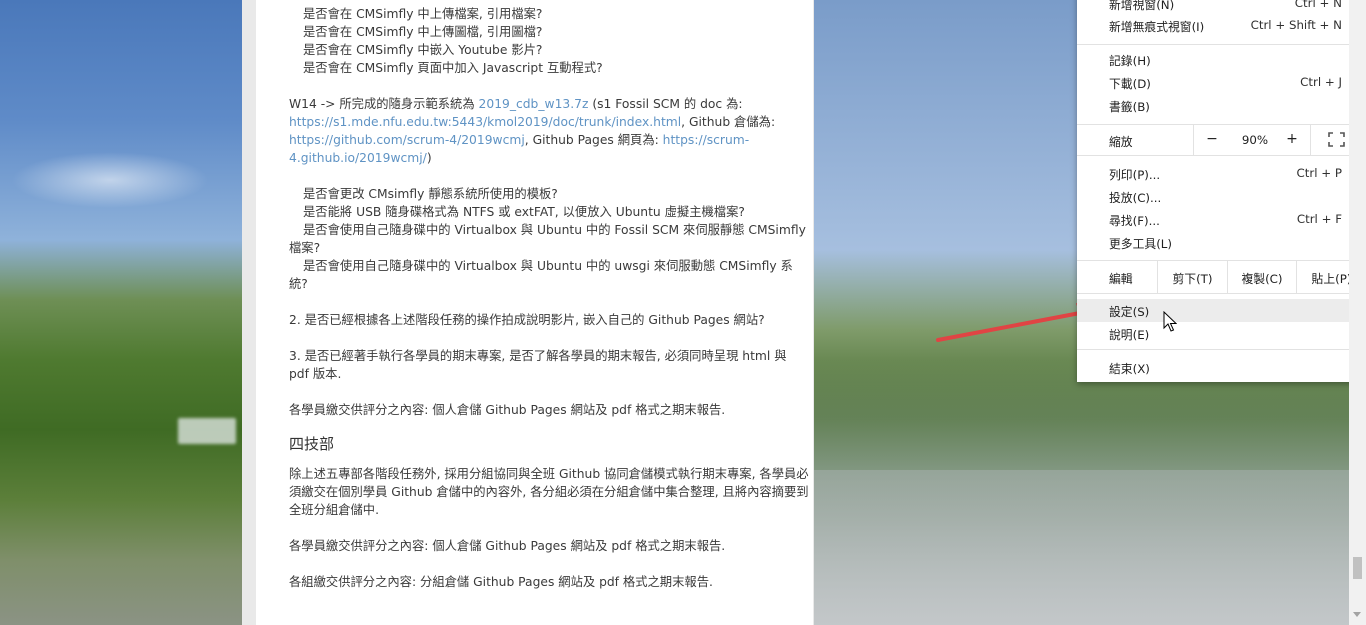 This screenshot has width=1366, height=625. Describe the element at coordinates (1212, 139) in the screenshot. I see `zoom-out-button: −` at that location.